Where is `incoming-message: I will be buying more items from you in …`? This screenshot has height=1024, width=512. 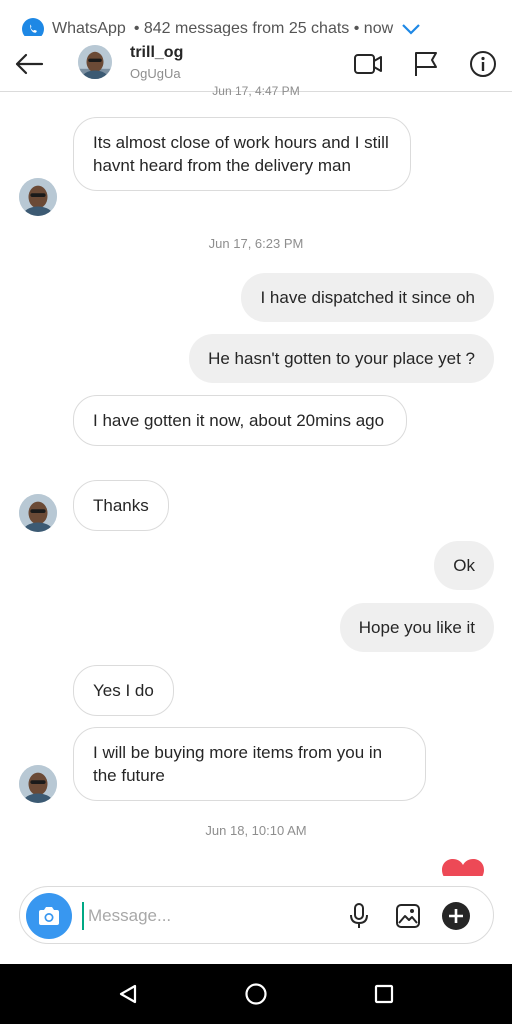
incoming-message: I will be buying more items from you in … is located at coordinates (249, 764).